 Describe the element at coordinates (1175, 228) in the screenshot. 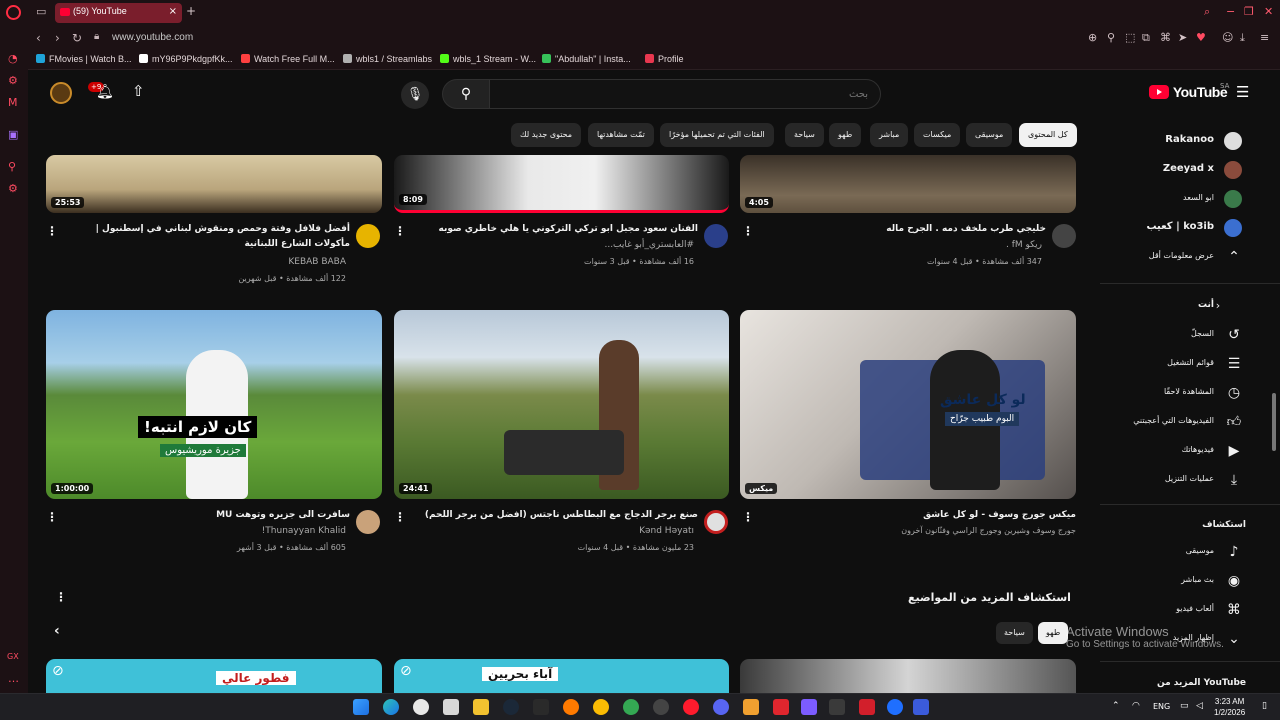

I see `subscription-ko3ib: ko3ib | كعيب` at that location.